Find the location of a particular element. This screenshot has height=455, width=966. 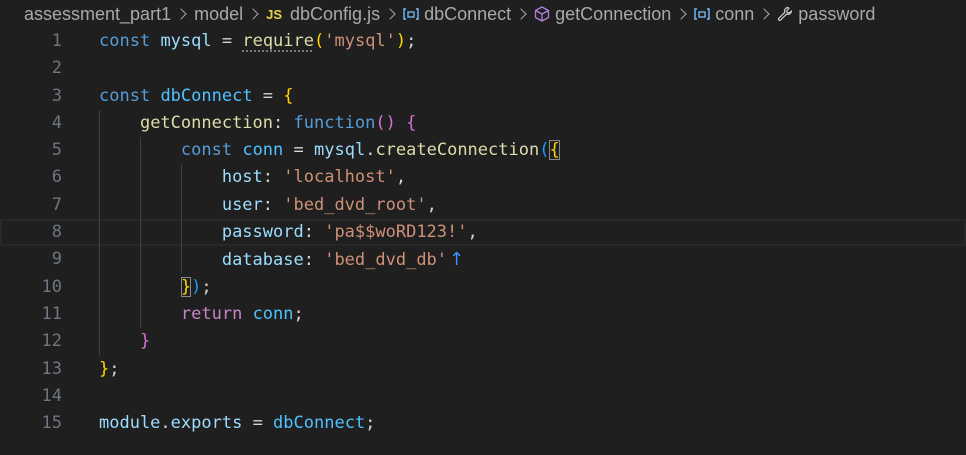

code-token: user is located at coordinates (242, 204).